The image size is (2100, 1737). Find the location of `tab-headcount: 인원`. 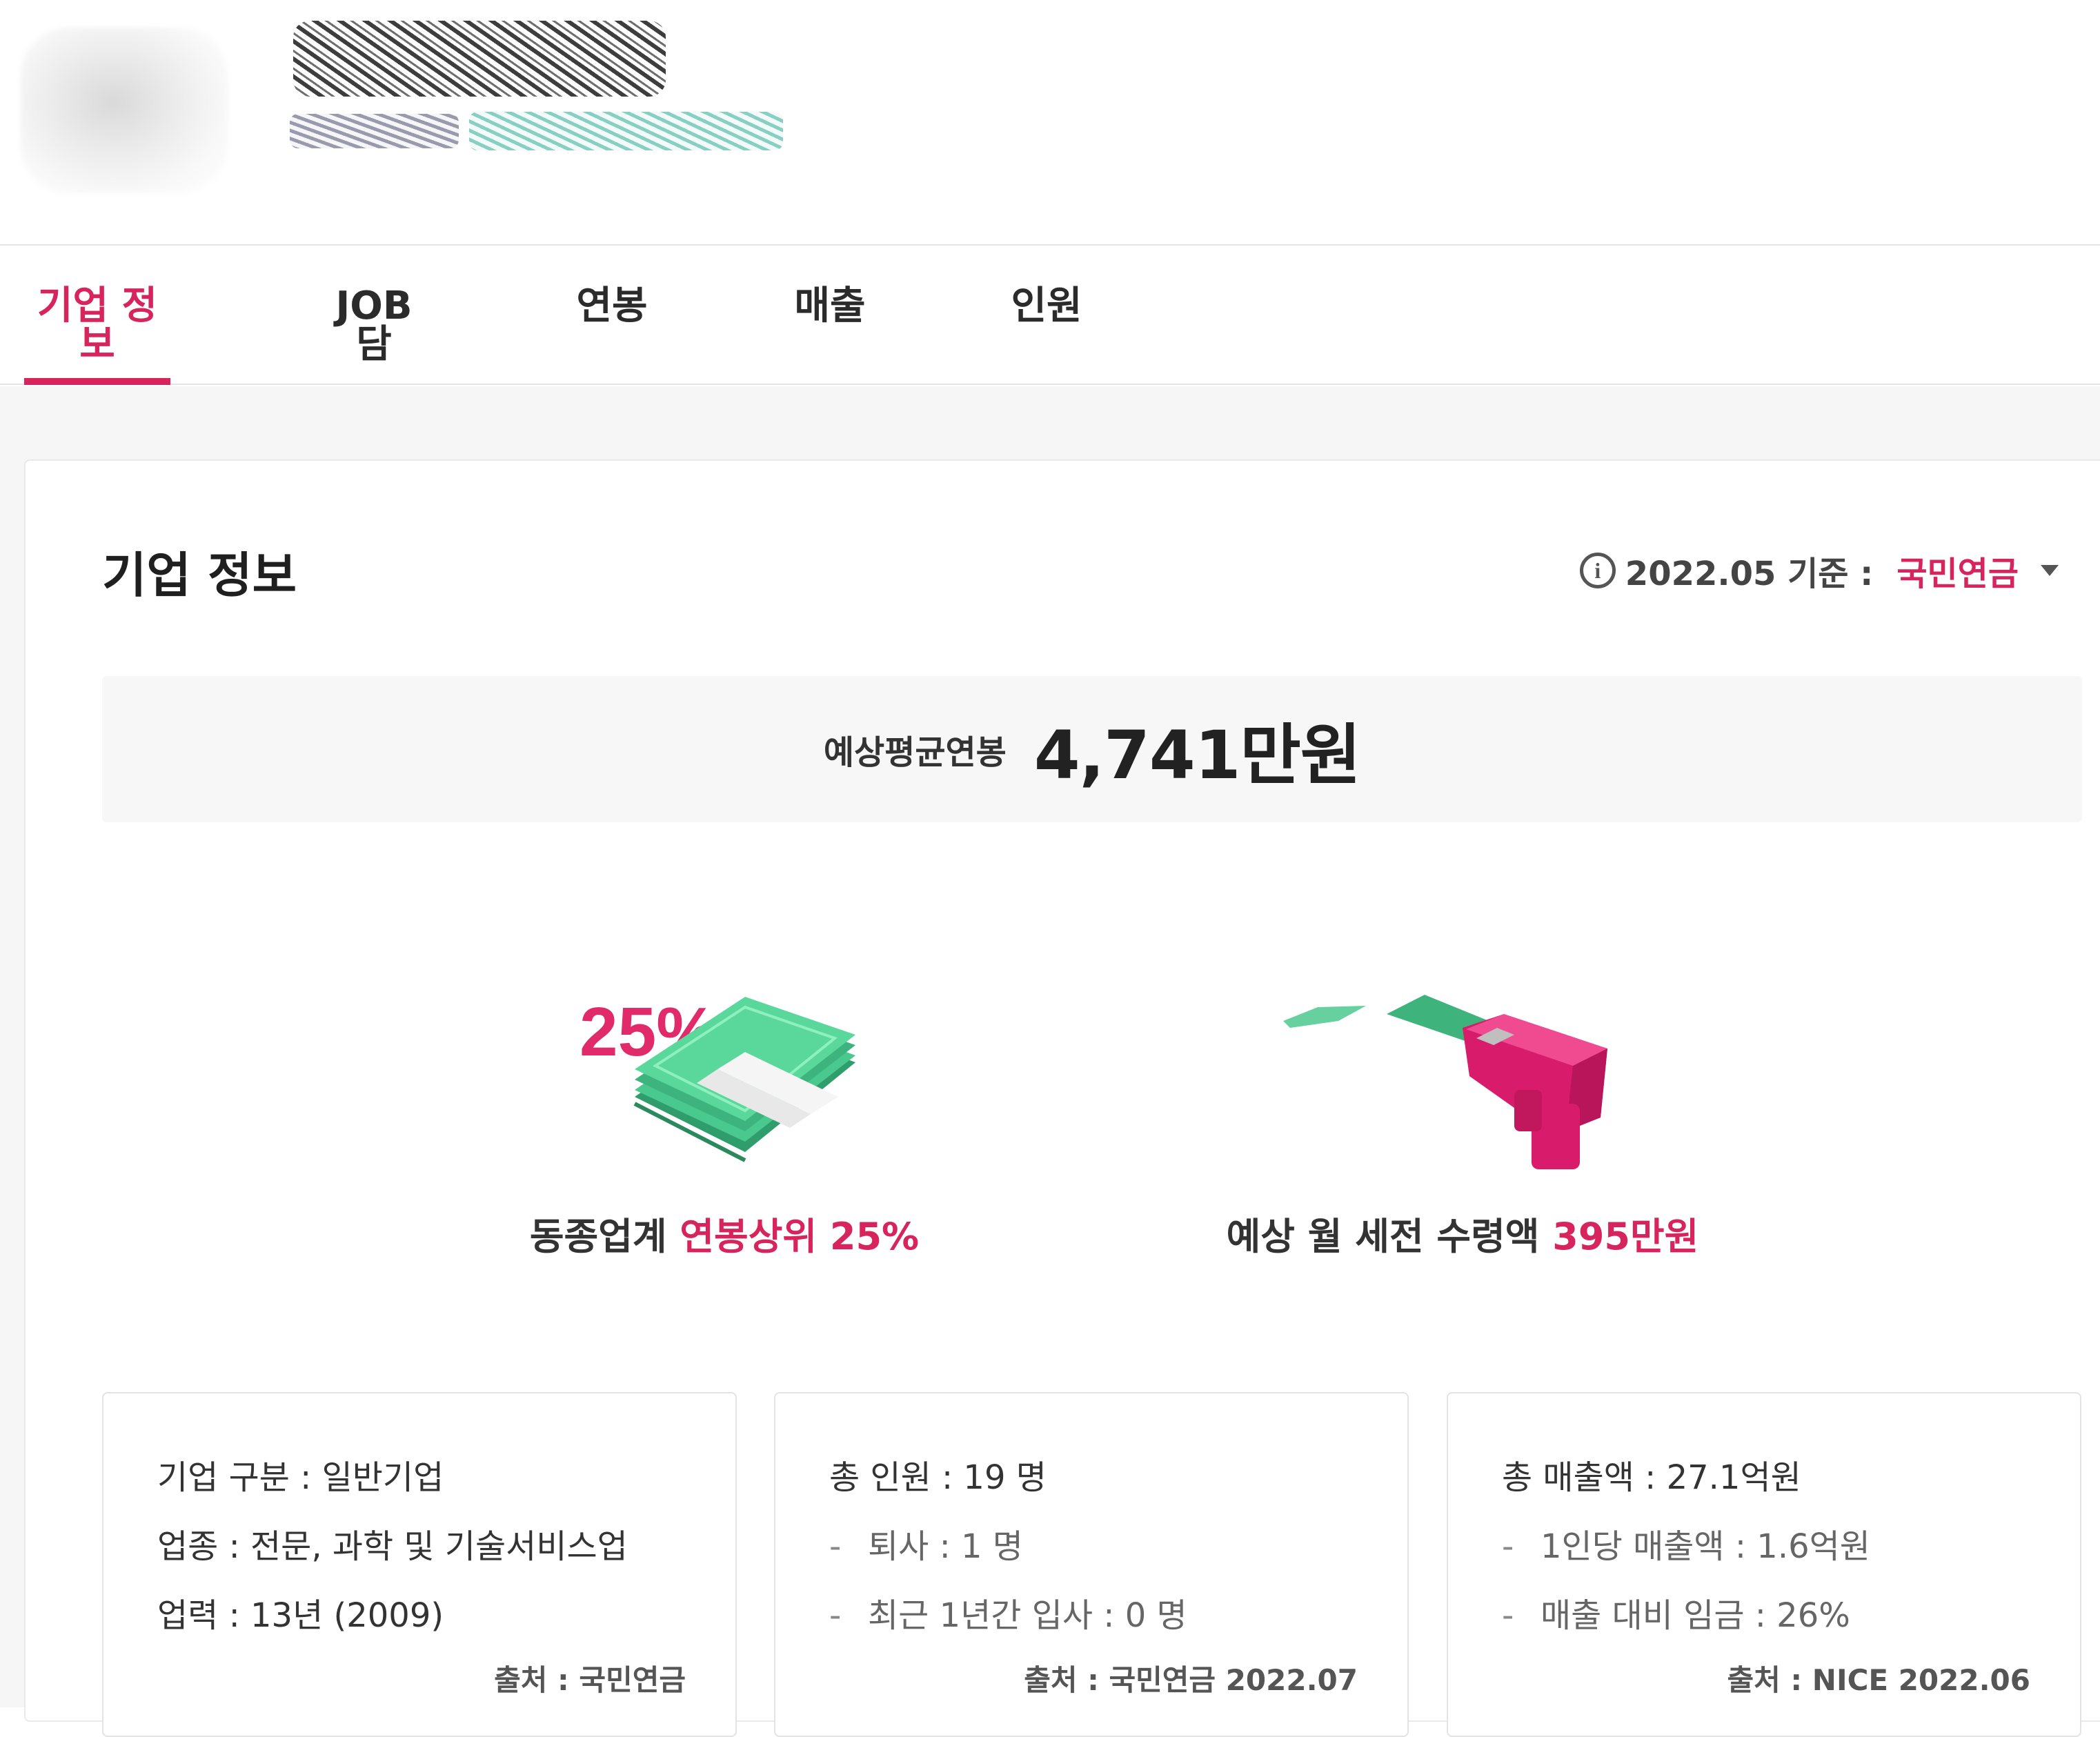

tab-headcount: 인원 is located at coordinates (1046, 336).